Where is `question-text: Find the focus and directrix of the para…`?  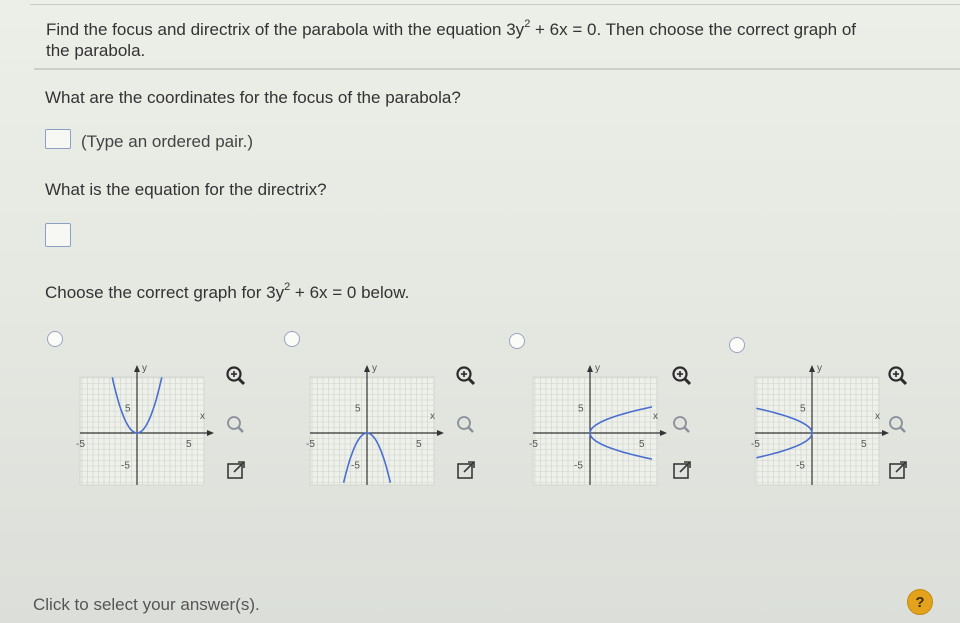
question-text: Find the focus and directrix of the para… is located at coordinates (496, 37).